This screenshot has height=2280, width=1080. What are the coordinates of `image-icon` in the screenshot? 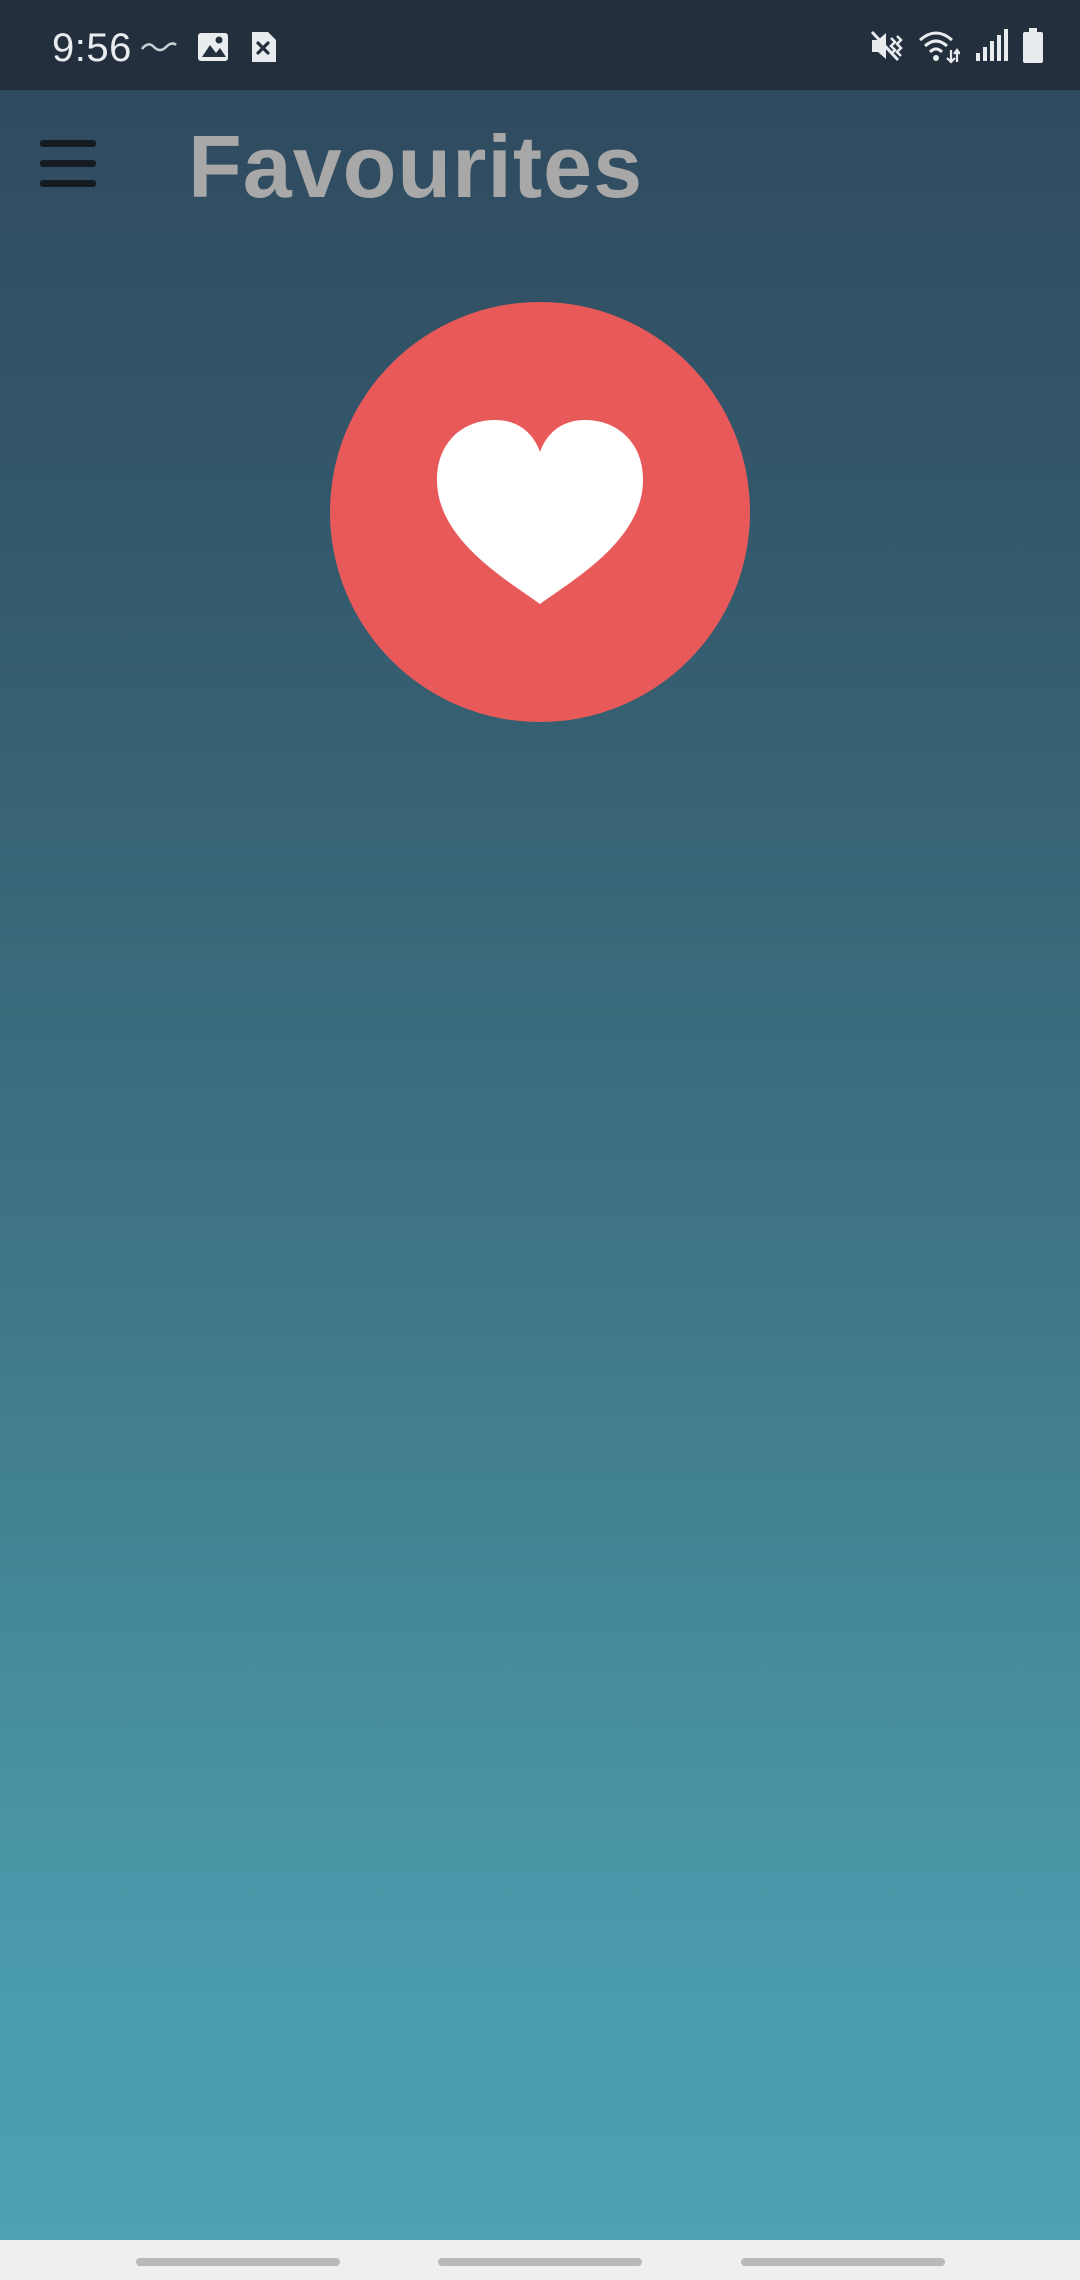 It's located at (213, 47).